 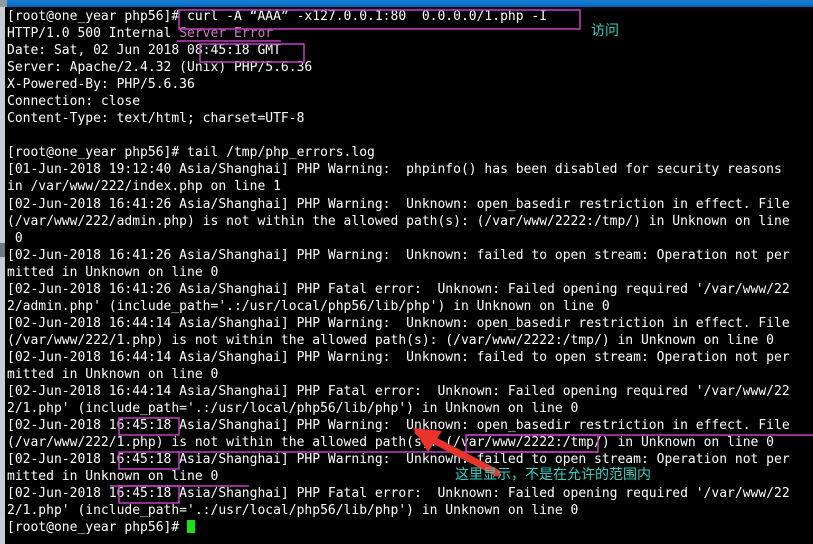 What do you see at coordinates (3, 3) in the screenshot?
I see `window-titlebar-left-cap` at bounding box center [3, 3].